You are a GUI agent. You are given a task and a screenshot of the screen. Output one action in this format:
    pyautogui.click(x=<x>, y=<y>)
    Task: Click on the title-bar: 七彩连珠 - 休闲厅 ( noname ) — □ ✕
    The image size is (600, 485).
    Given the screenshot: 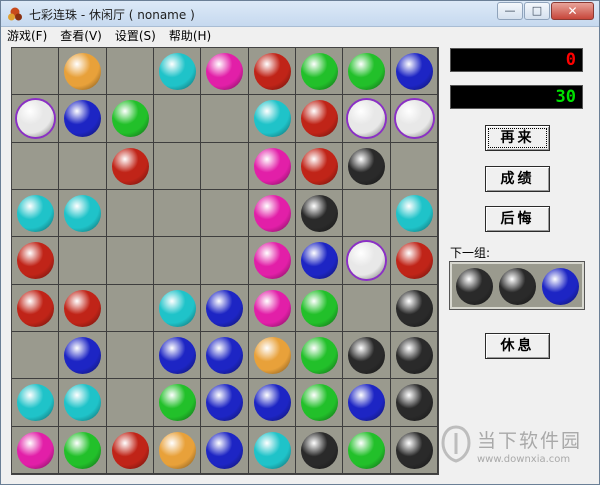 What is the action you would take?
    pyautogui.click(x=300, y=14)
    